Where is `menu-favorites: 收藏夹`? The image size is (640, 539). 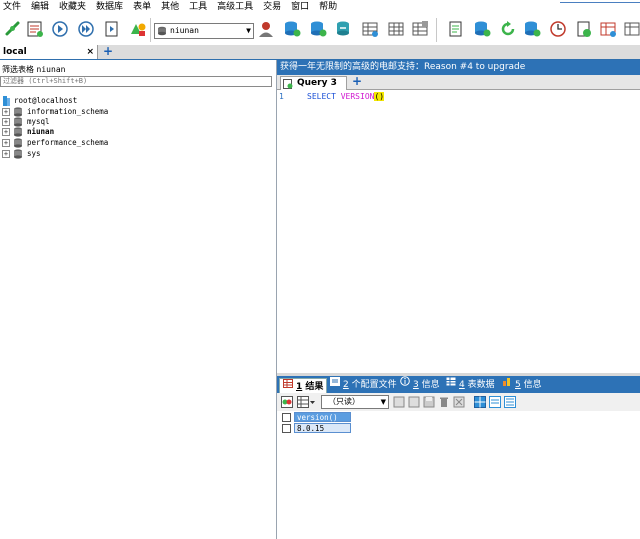 menu-favorites: 收藏夹 is located at coordinates (72, 7).